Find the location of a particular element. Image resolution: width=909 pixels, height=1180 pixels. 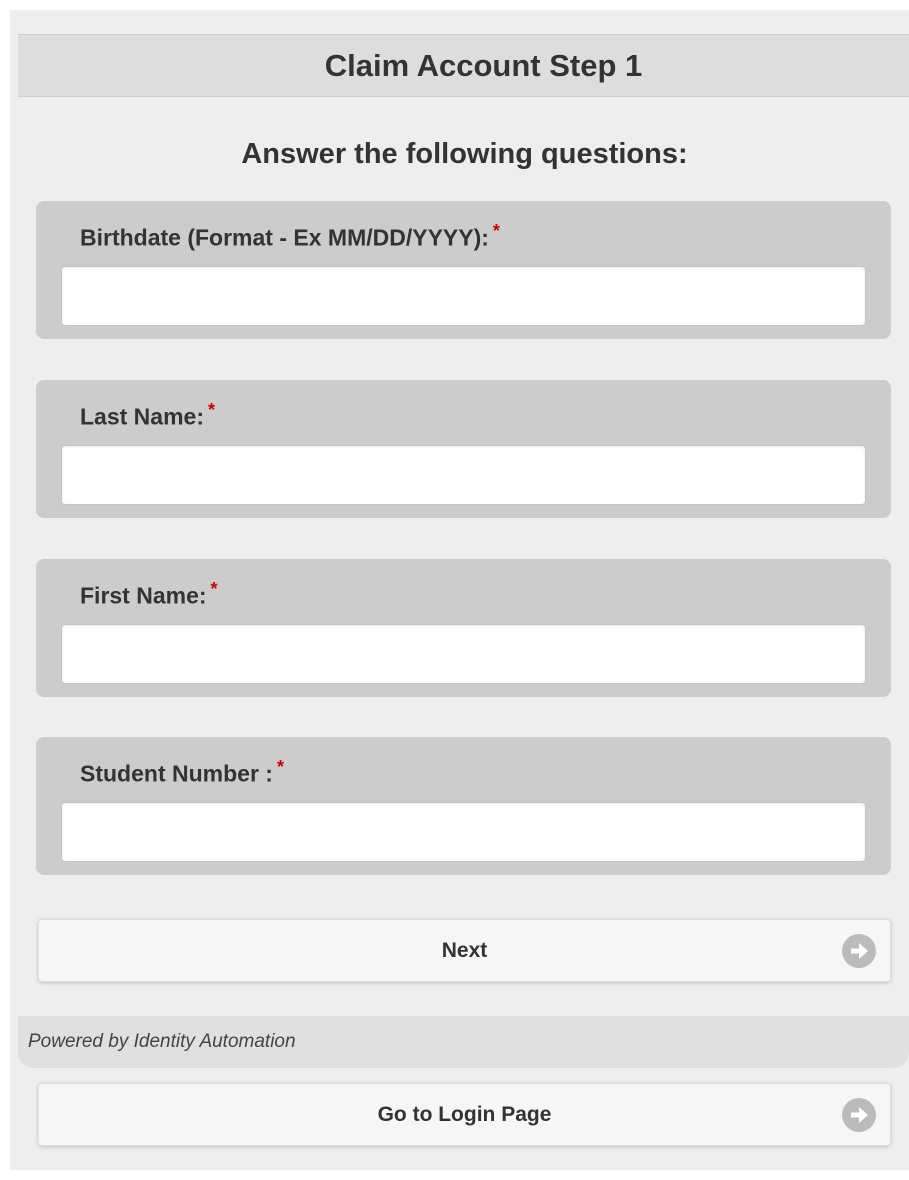

go-to-login-button-label: Go to Login Page is located at coordinates (464, 1114).